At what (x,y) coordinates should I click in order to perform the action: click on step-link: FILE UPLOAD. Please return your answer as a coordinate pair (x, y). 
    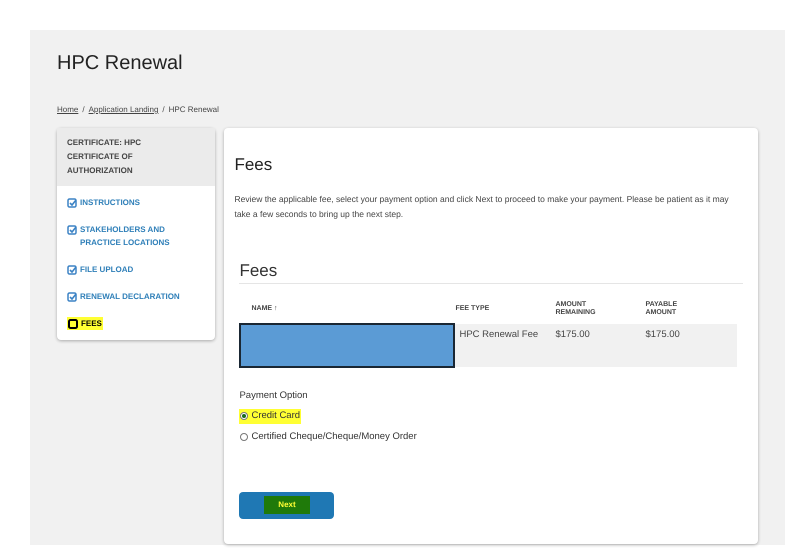
    Looking at the image, I should click on (100, 269).